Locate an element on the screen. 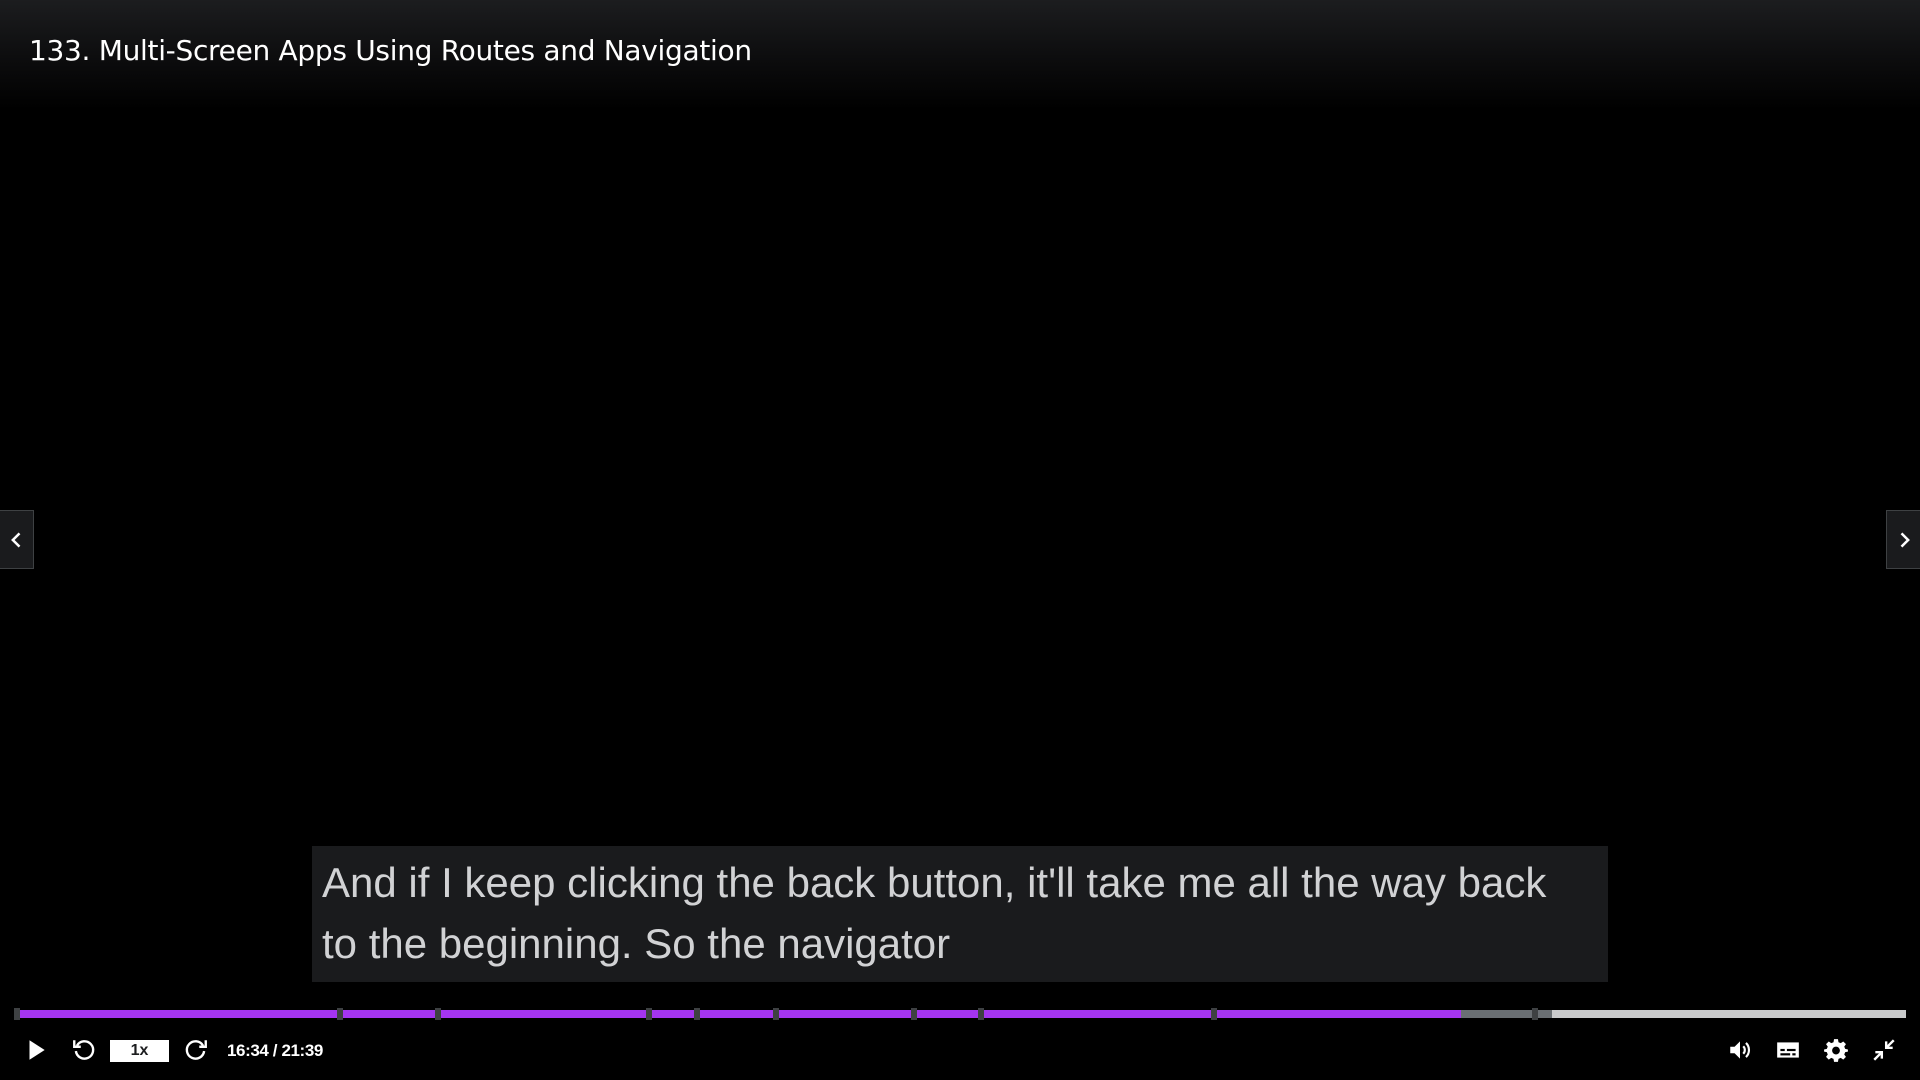 The image size is (1920, 1080). volume-button is located at coordinates (1740, 1050).